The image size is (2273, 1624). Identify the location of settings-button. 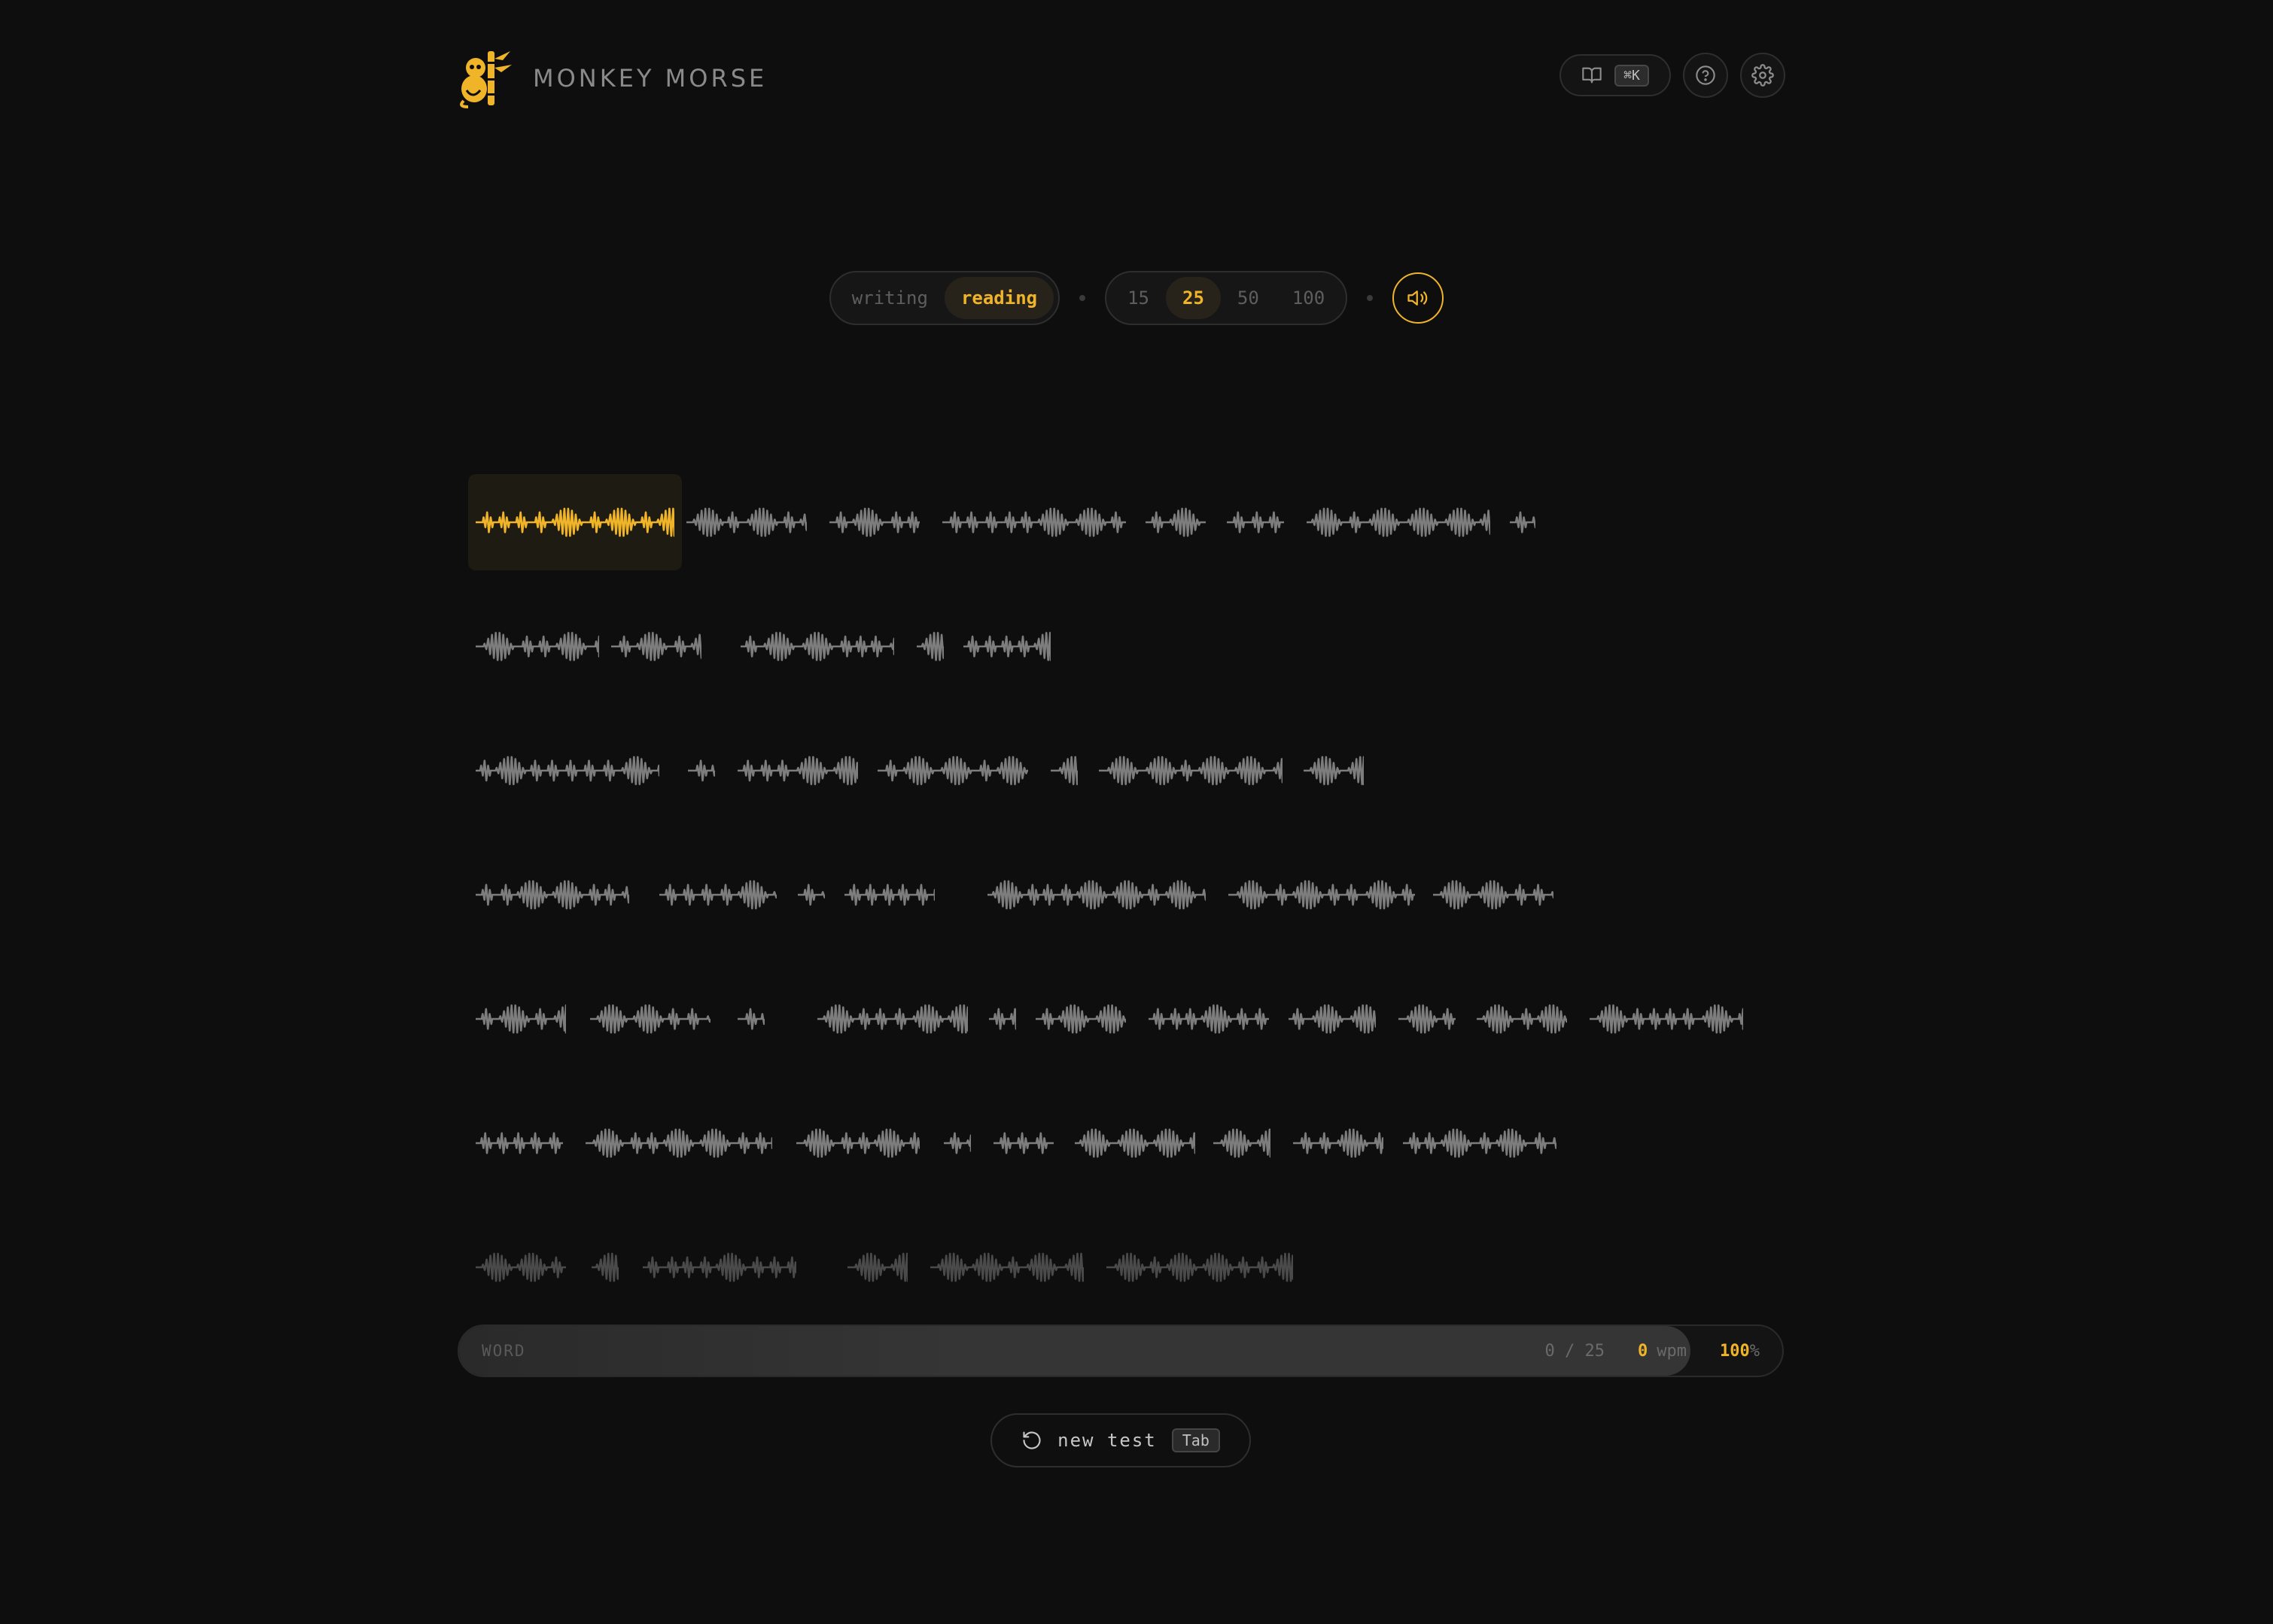
(1762, 75).